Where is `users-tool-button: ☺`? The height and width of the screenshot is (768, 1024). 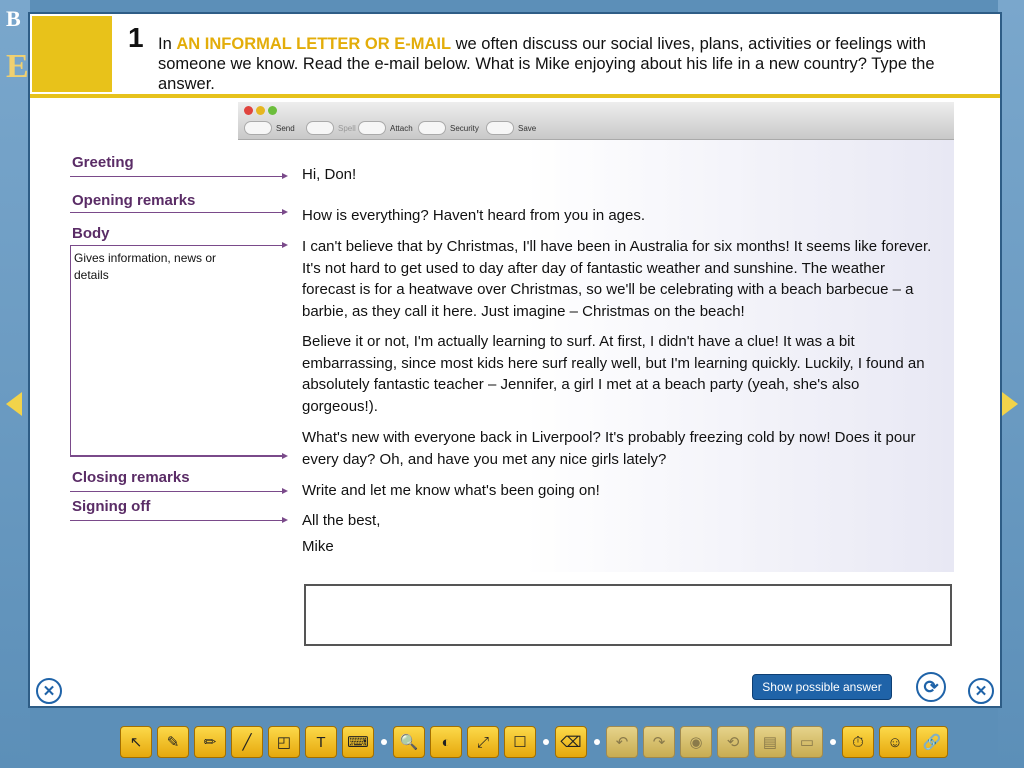 users-tool-button: ☺ is located at coordinates (895, 742).